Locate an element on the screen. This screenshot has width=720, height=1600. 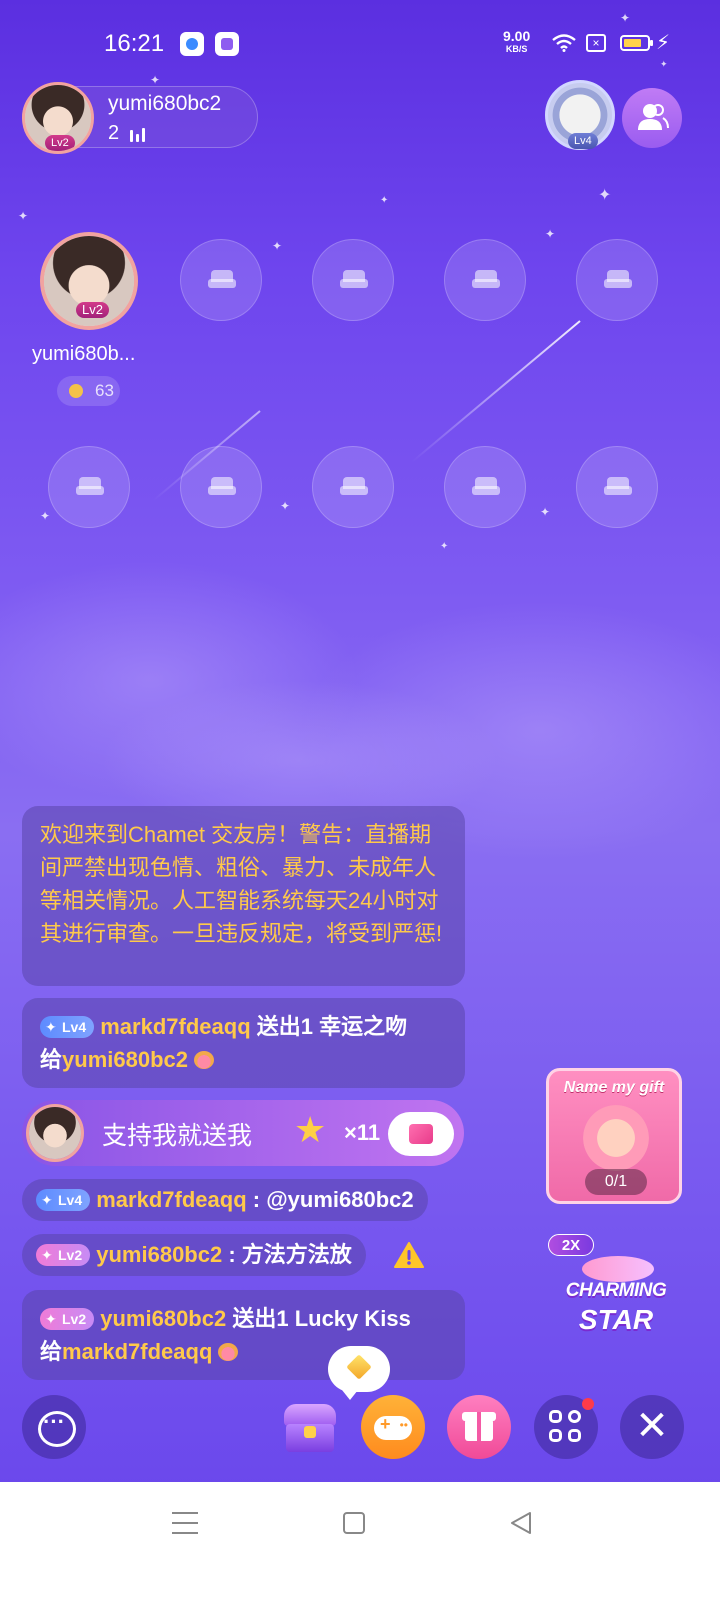
receiver-name: yumi680bc2 is located at coordinates (125, 1059).